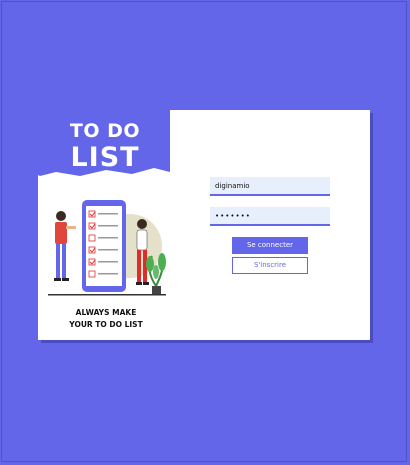 The image size is (410, 465). Describe the element at coordinates (270, 216) in the screenshot. I see `password-input` at that location.